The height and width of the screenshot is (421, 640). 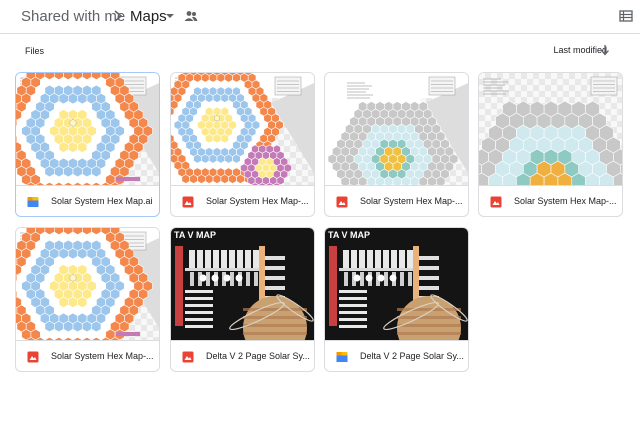 What do you see at coordinates (73, 16) in the screenshot?
I see `breadcrumb-shared-with-me: Shared with me` at bounding box center [73, 16].